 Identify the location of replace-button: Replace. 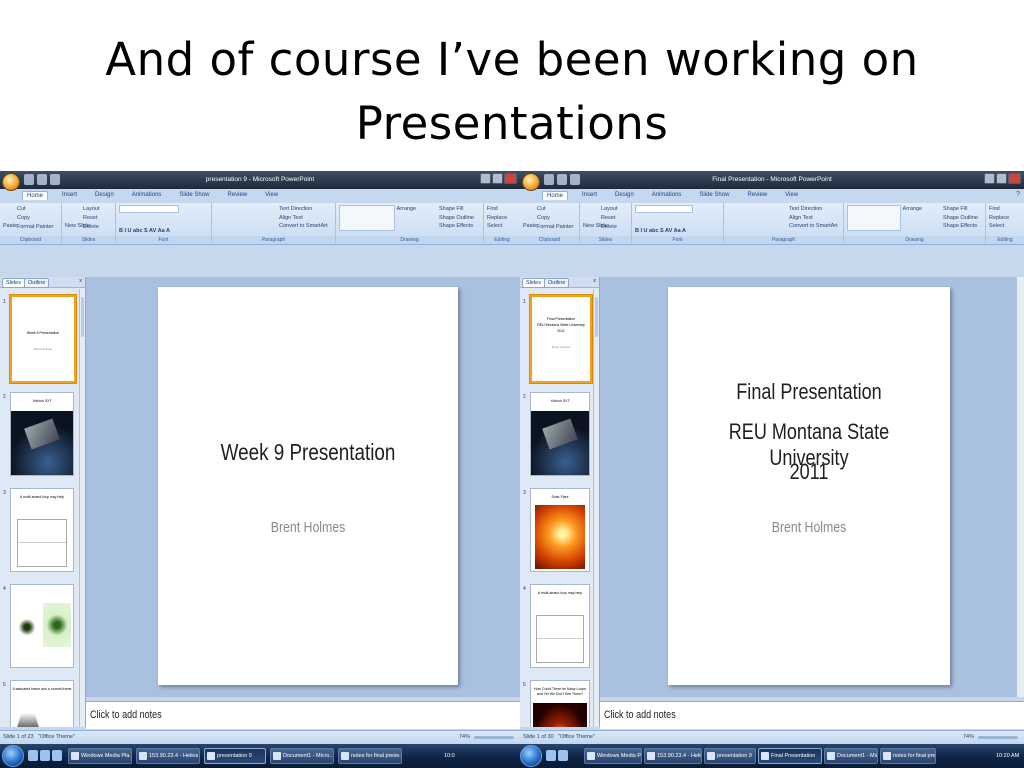
(502, 218).